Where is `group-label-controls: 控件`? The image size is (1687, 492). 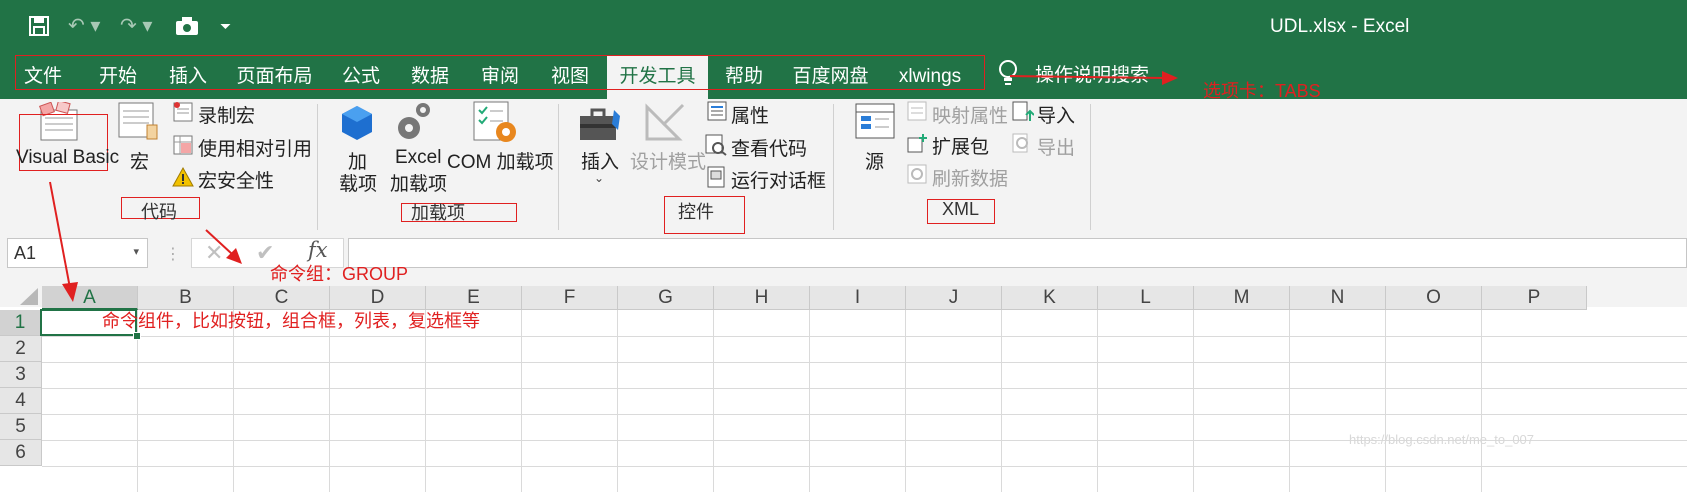 group-label-controls: 控件 is located at coordinates (696, 212).